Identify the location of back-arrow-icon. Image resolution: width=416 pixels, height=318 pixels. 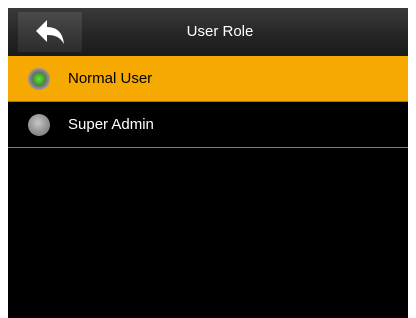
(50, 32).